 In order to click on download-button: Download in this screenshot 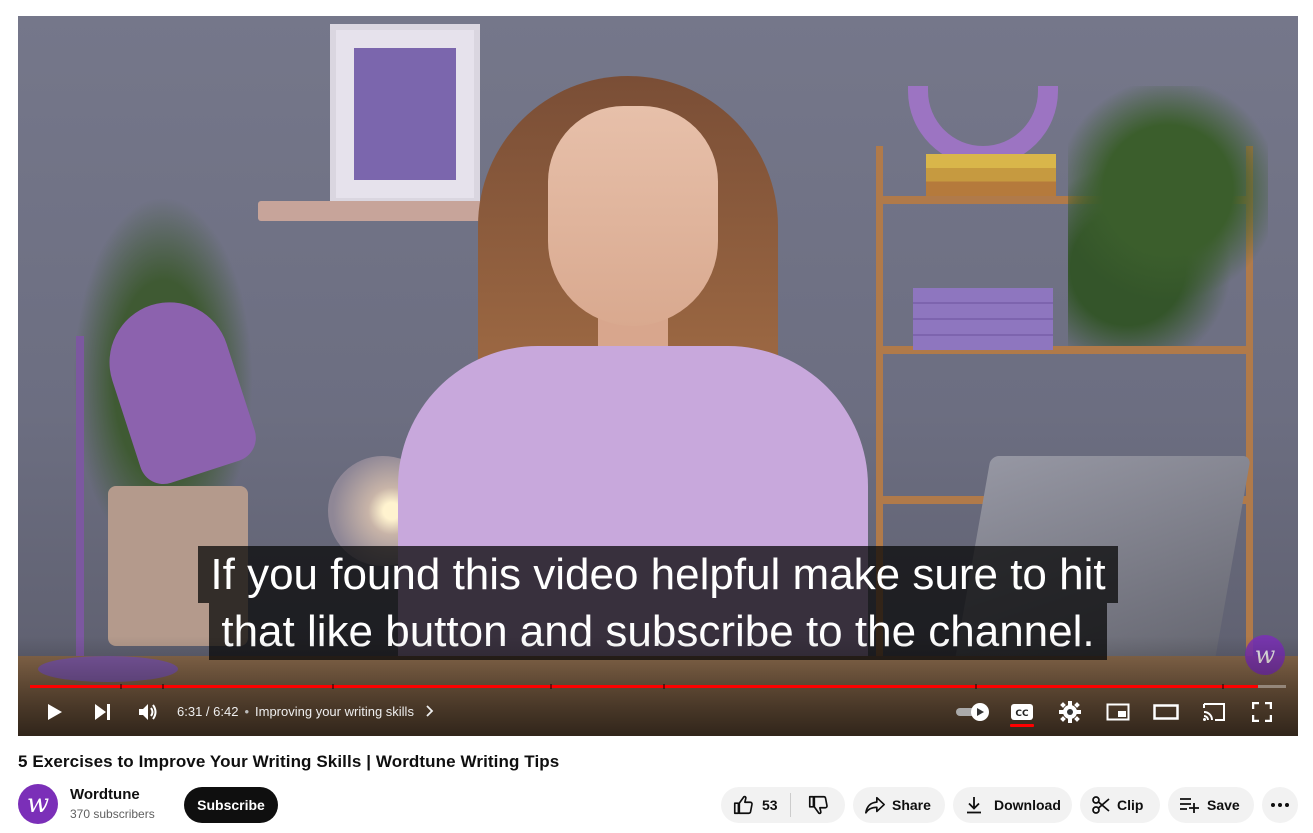, I will do `click(1012, 805)`.